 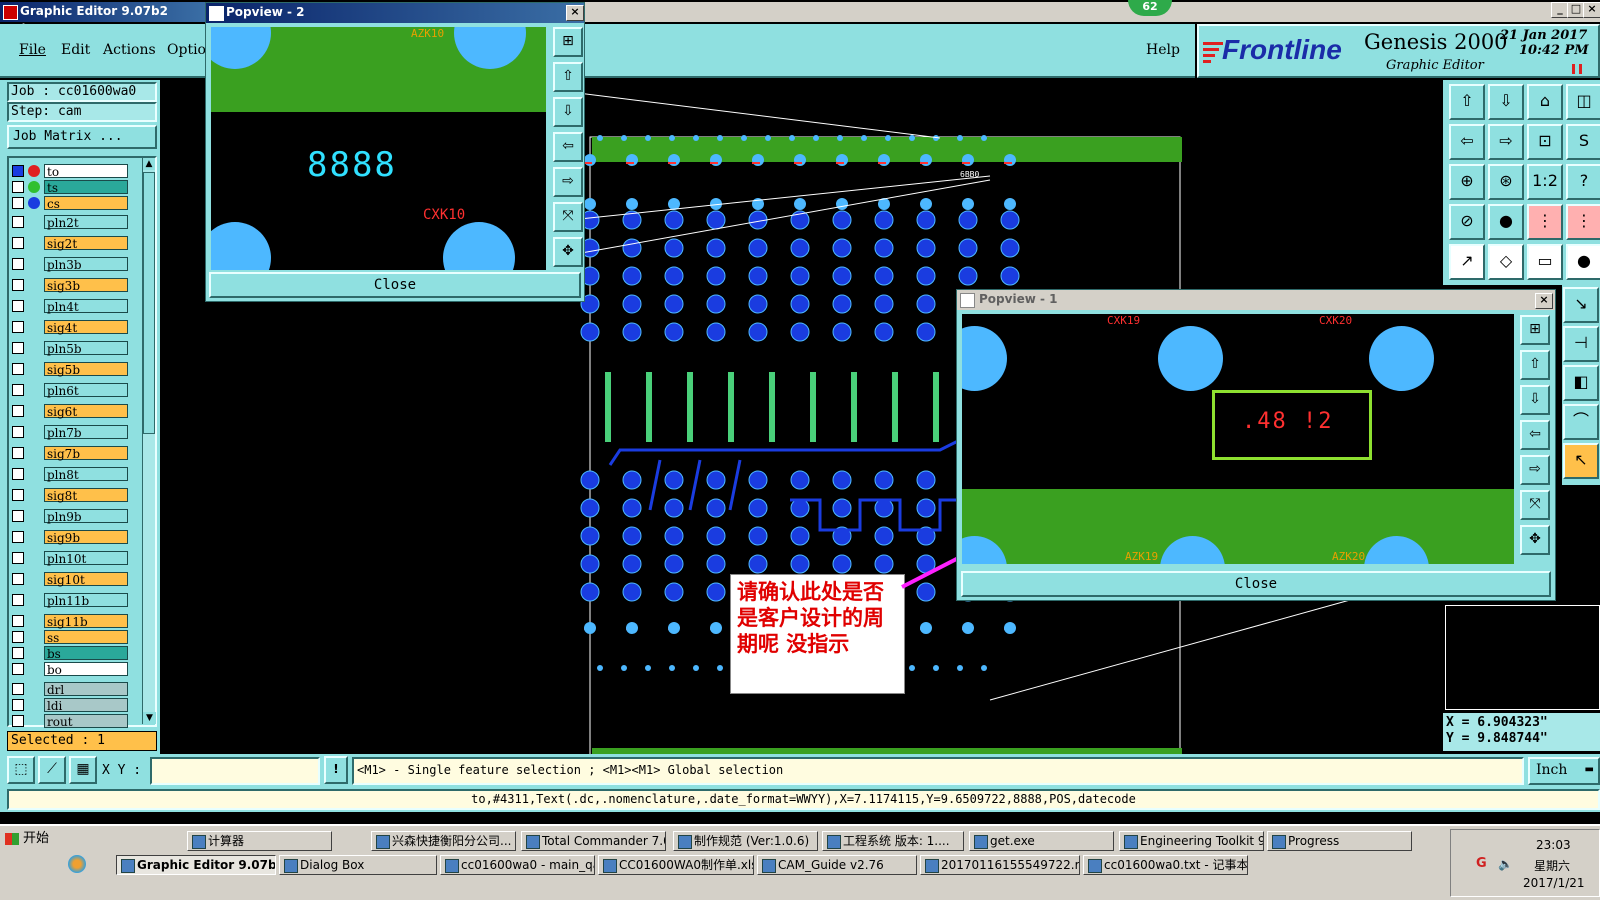 What do you see at coordinates (1535, 470) in the screenshot?
I see `popview1-tool-icon: ⇨` at bounding box center [1535, 470].